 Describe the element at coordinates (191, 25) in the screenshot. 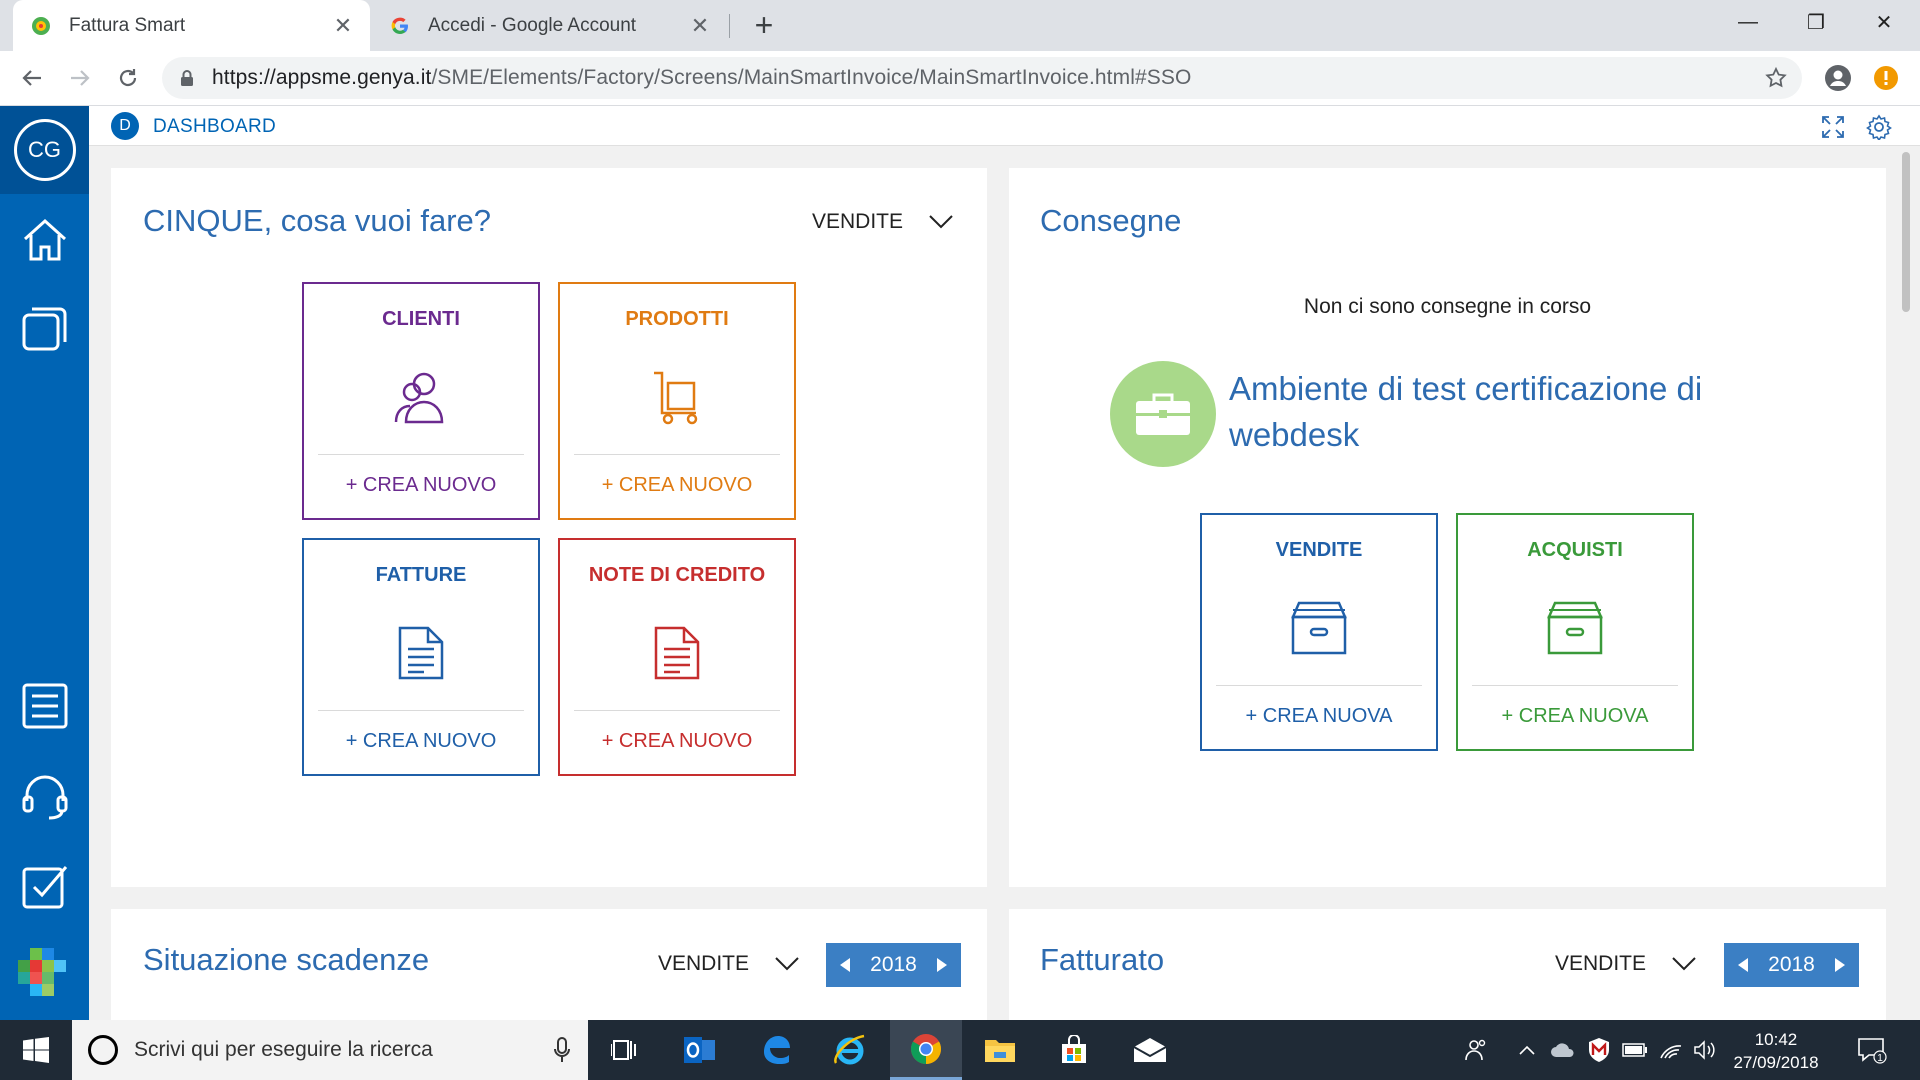

I see `tab-fattura-smart: Fattura Smart ✕` at that location.